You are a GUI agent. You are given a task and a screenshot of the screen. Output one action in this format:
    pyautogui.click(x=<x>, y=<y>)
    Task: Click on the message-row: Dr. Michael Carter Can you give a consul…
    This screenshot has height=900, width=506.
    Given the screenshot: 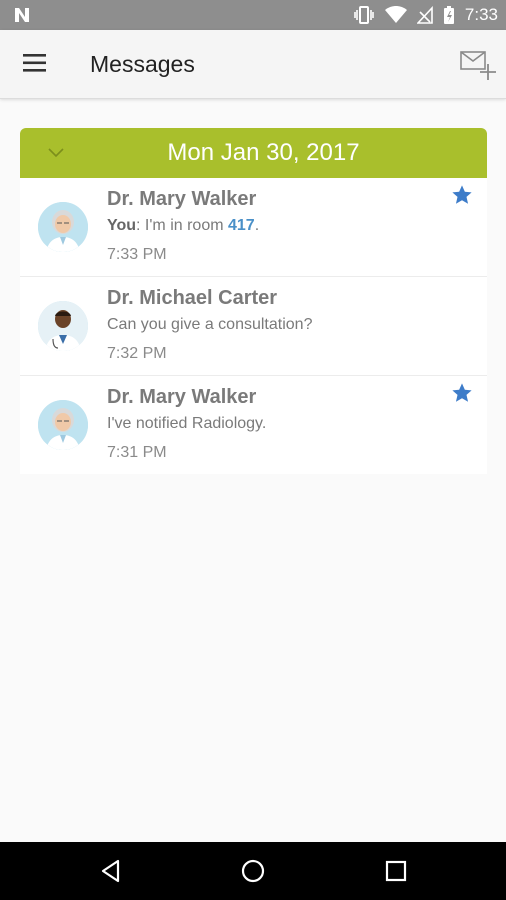 What is the action you would take?
    pyautogui.click(x=253, y=326)
    